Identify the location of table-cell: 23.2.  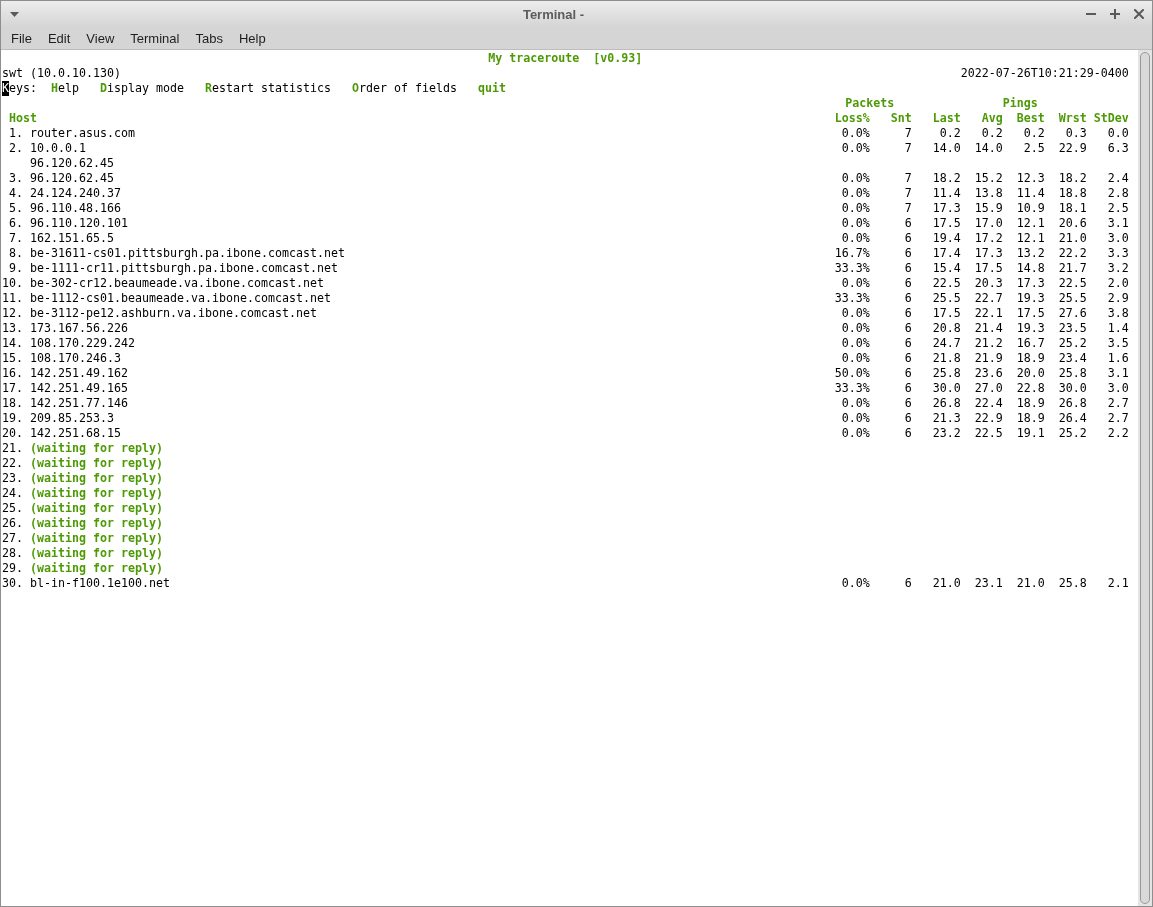
(946, 433).